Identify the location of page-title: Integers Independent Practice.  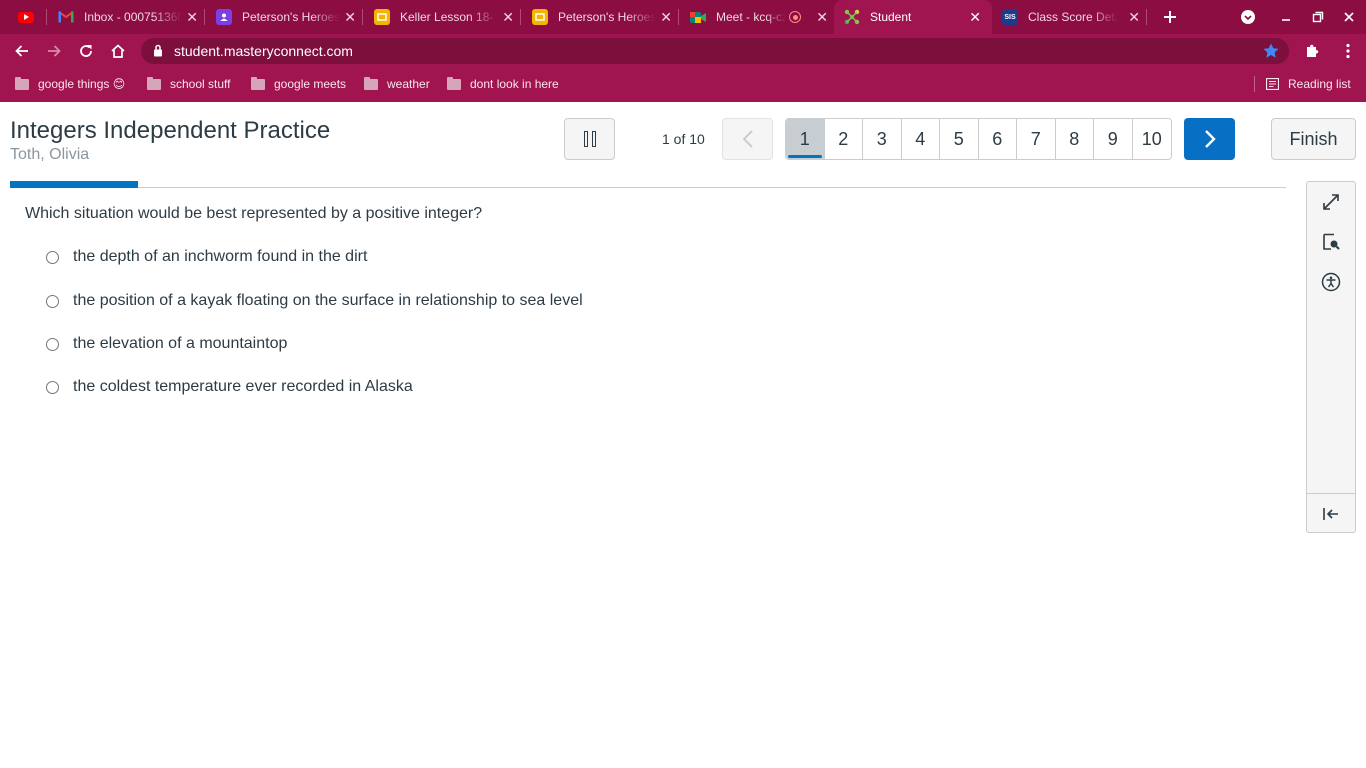
(170, 130).